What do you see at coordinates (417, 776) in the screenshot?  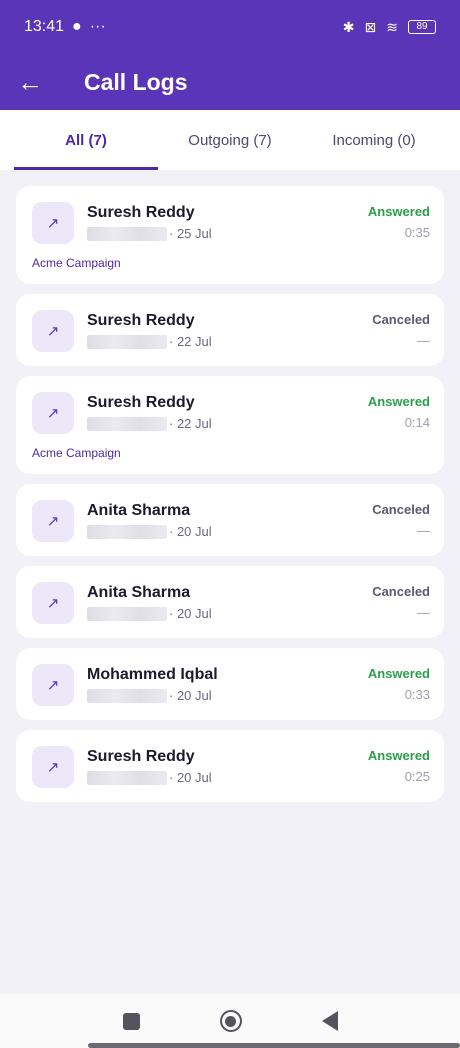 I see `call-duration: 0:25` at bounding box center [417, 776].